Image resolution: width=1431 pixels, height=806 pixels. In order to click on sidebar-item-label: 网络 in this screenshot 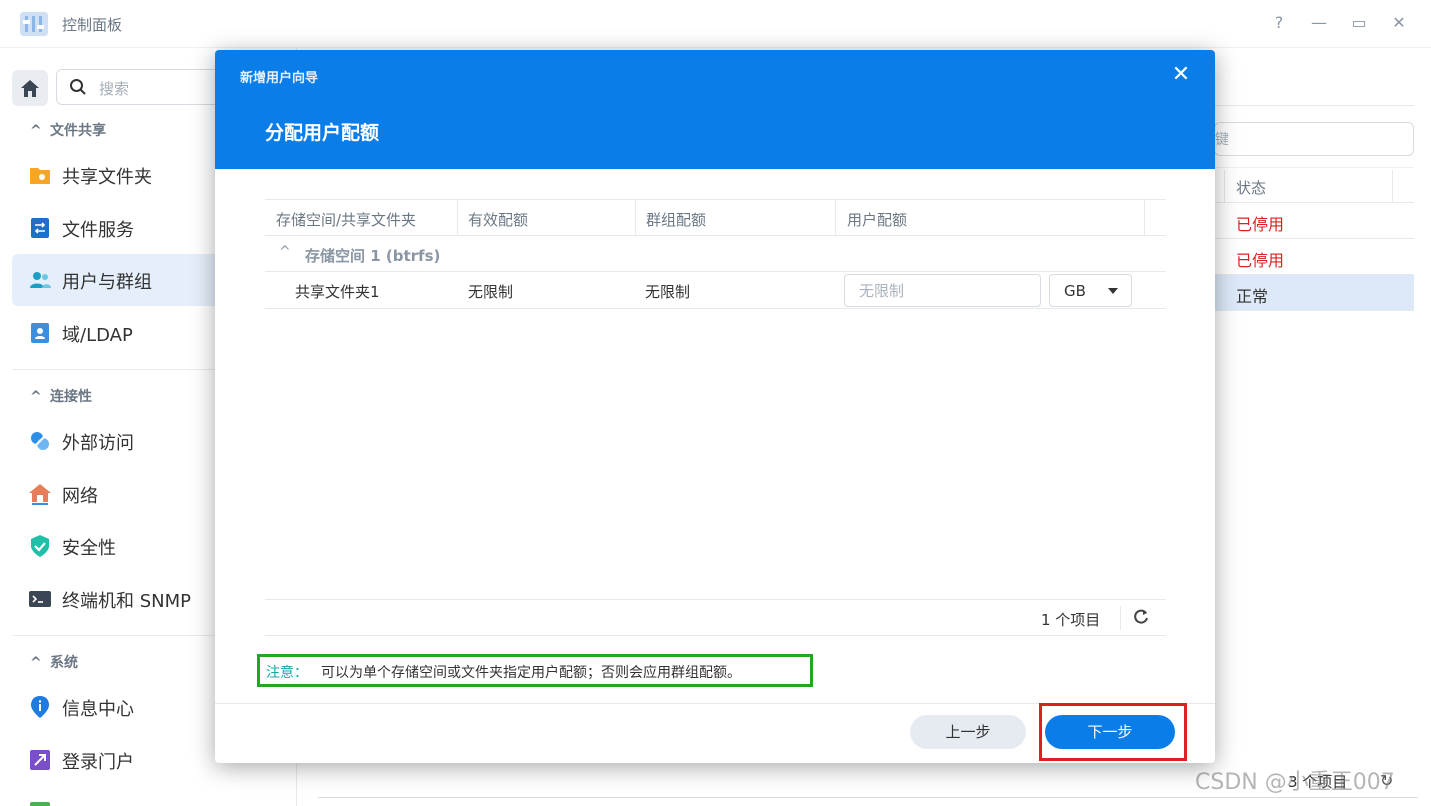, I will do `click(80, 496)`.